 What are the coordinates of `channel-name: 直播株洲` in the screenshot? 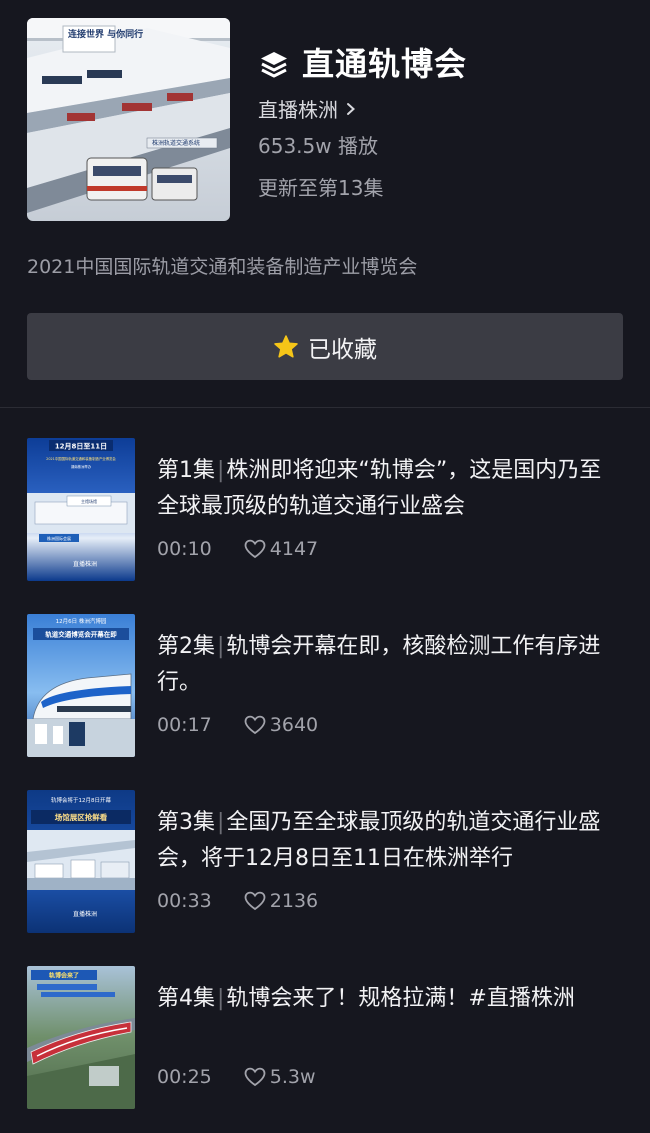 It's located at (298, 110).